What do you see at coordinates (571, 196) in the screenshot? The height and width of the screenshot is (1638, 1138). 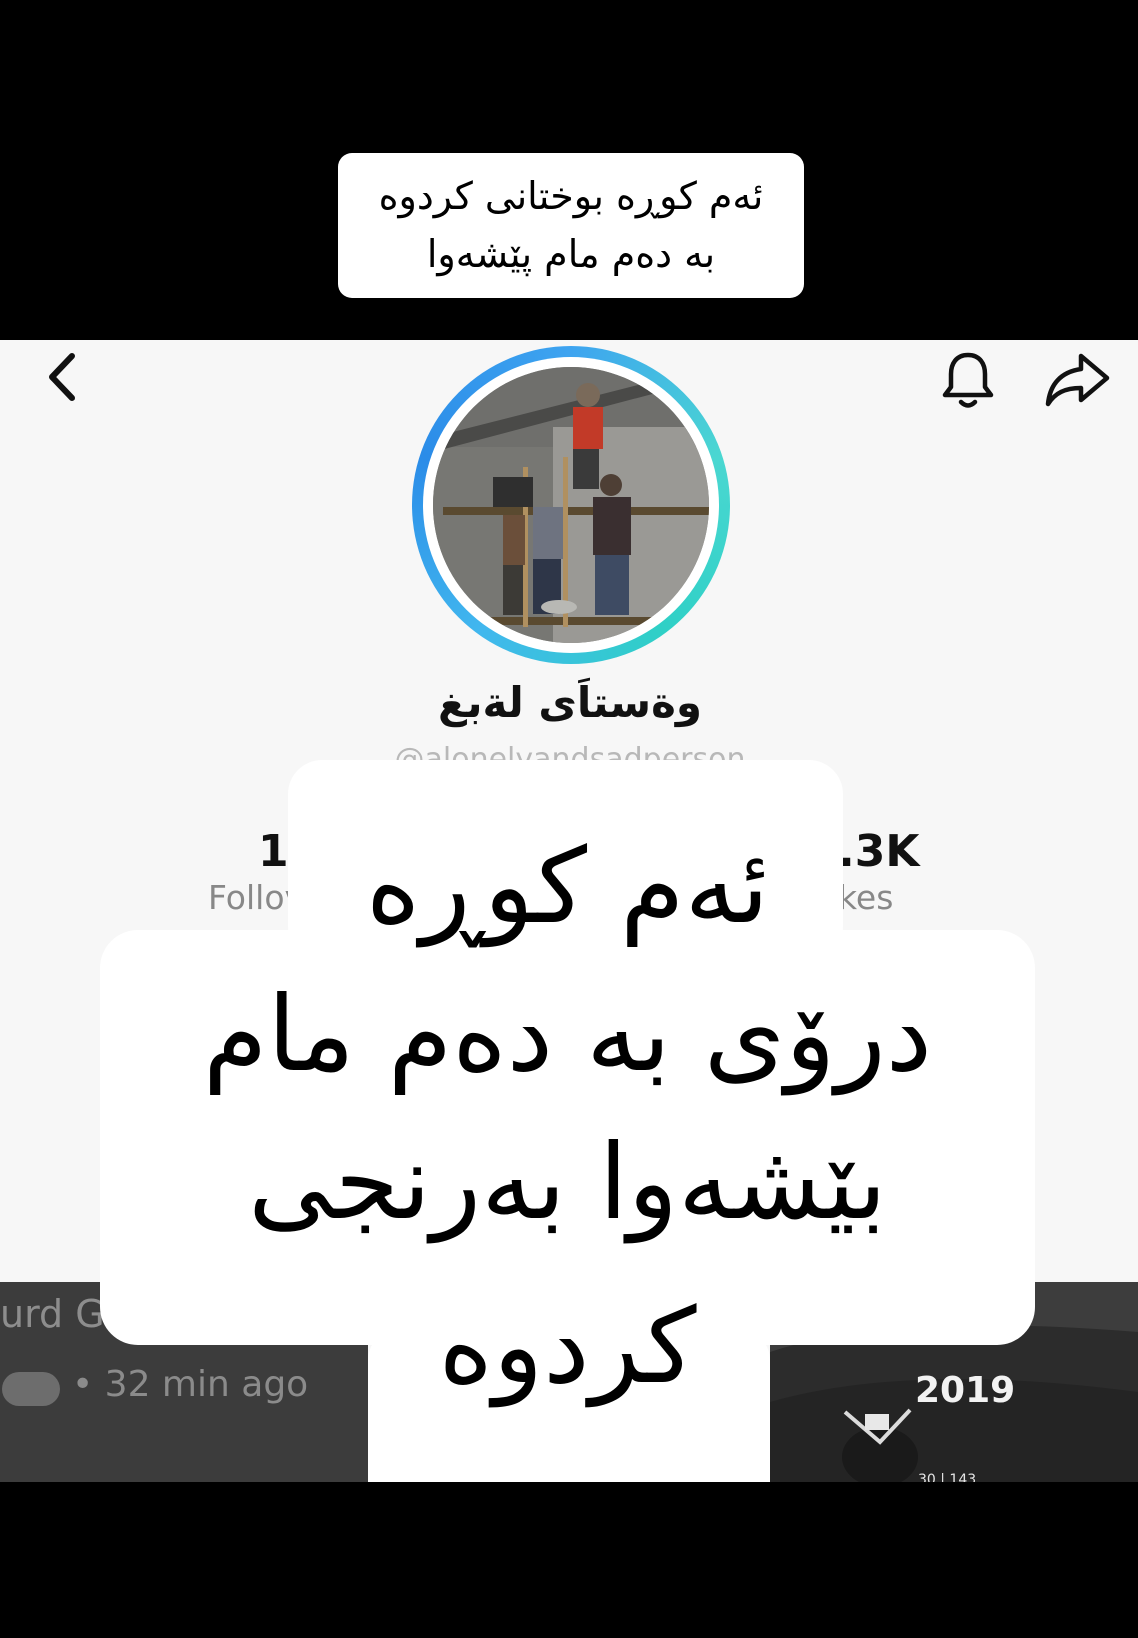 I see `top-caption-line-1: ئەم کوڕە بوختانی کردوە` at bounding box center [571, 196].